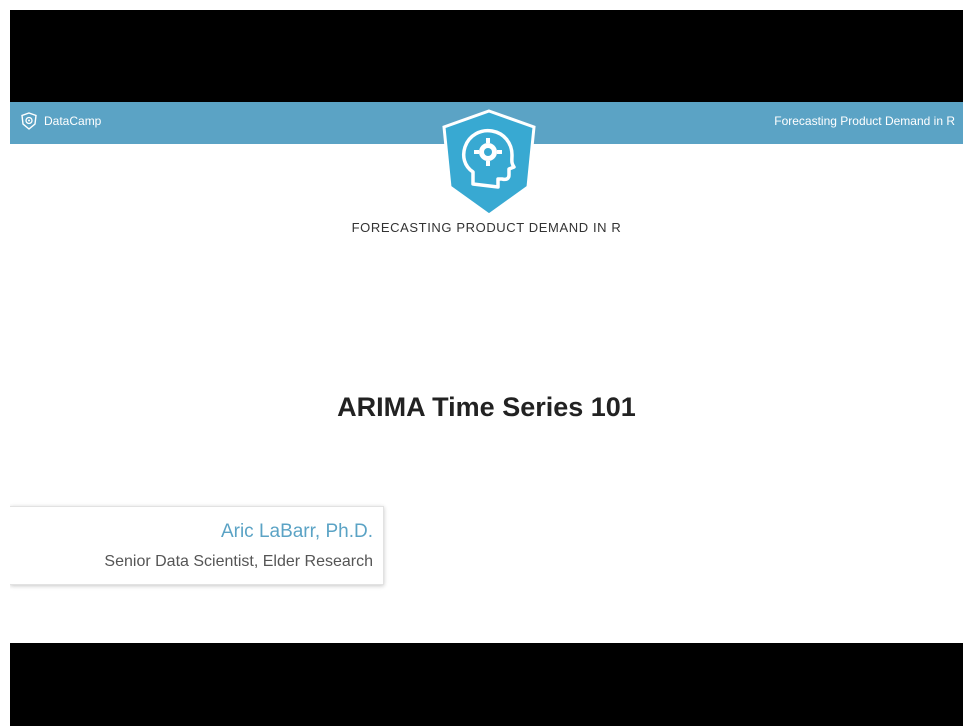 The height and width of the screenshot is (726, 963). What do you see at coordinates (486, 227) in the screenshot?
I see `course-title: FORECASTING PRODUCT DEMAND IN R` at bounding box center [486, 227].